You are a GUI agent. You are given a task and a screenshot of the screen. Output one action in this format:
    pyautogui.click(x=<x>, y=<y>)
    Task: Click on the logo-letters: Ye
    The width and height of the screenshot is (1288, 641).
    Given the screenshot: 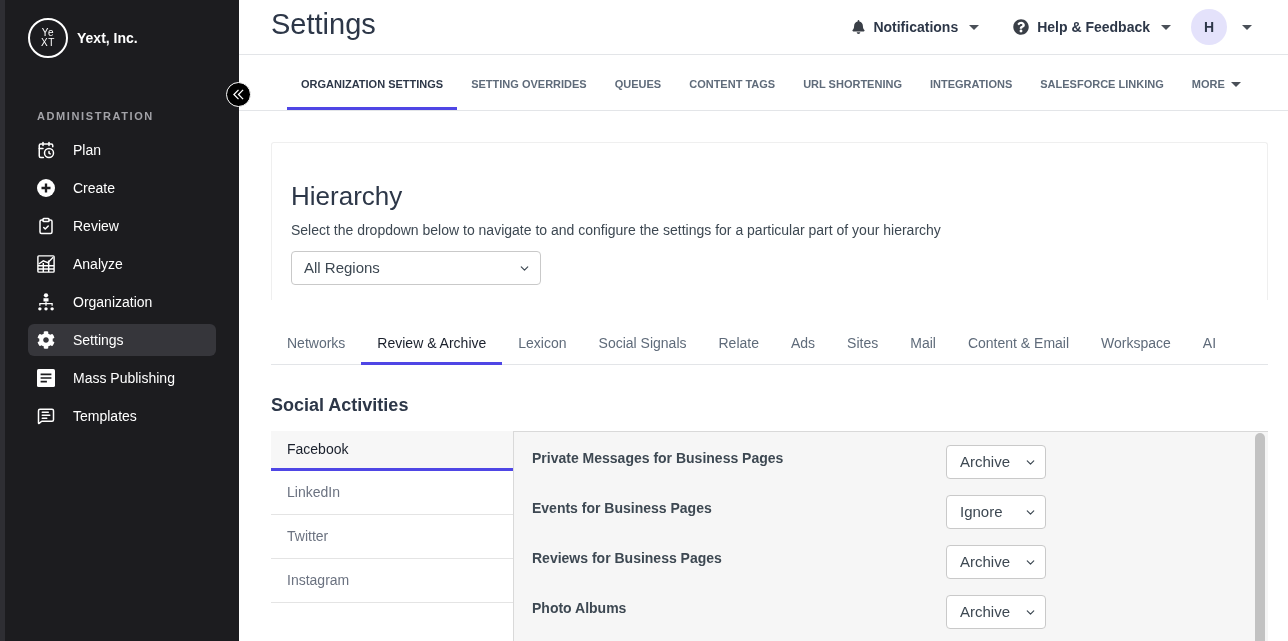 What is the action you would take?
    pyautogui.click(x=48, y=33)
    